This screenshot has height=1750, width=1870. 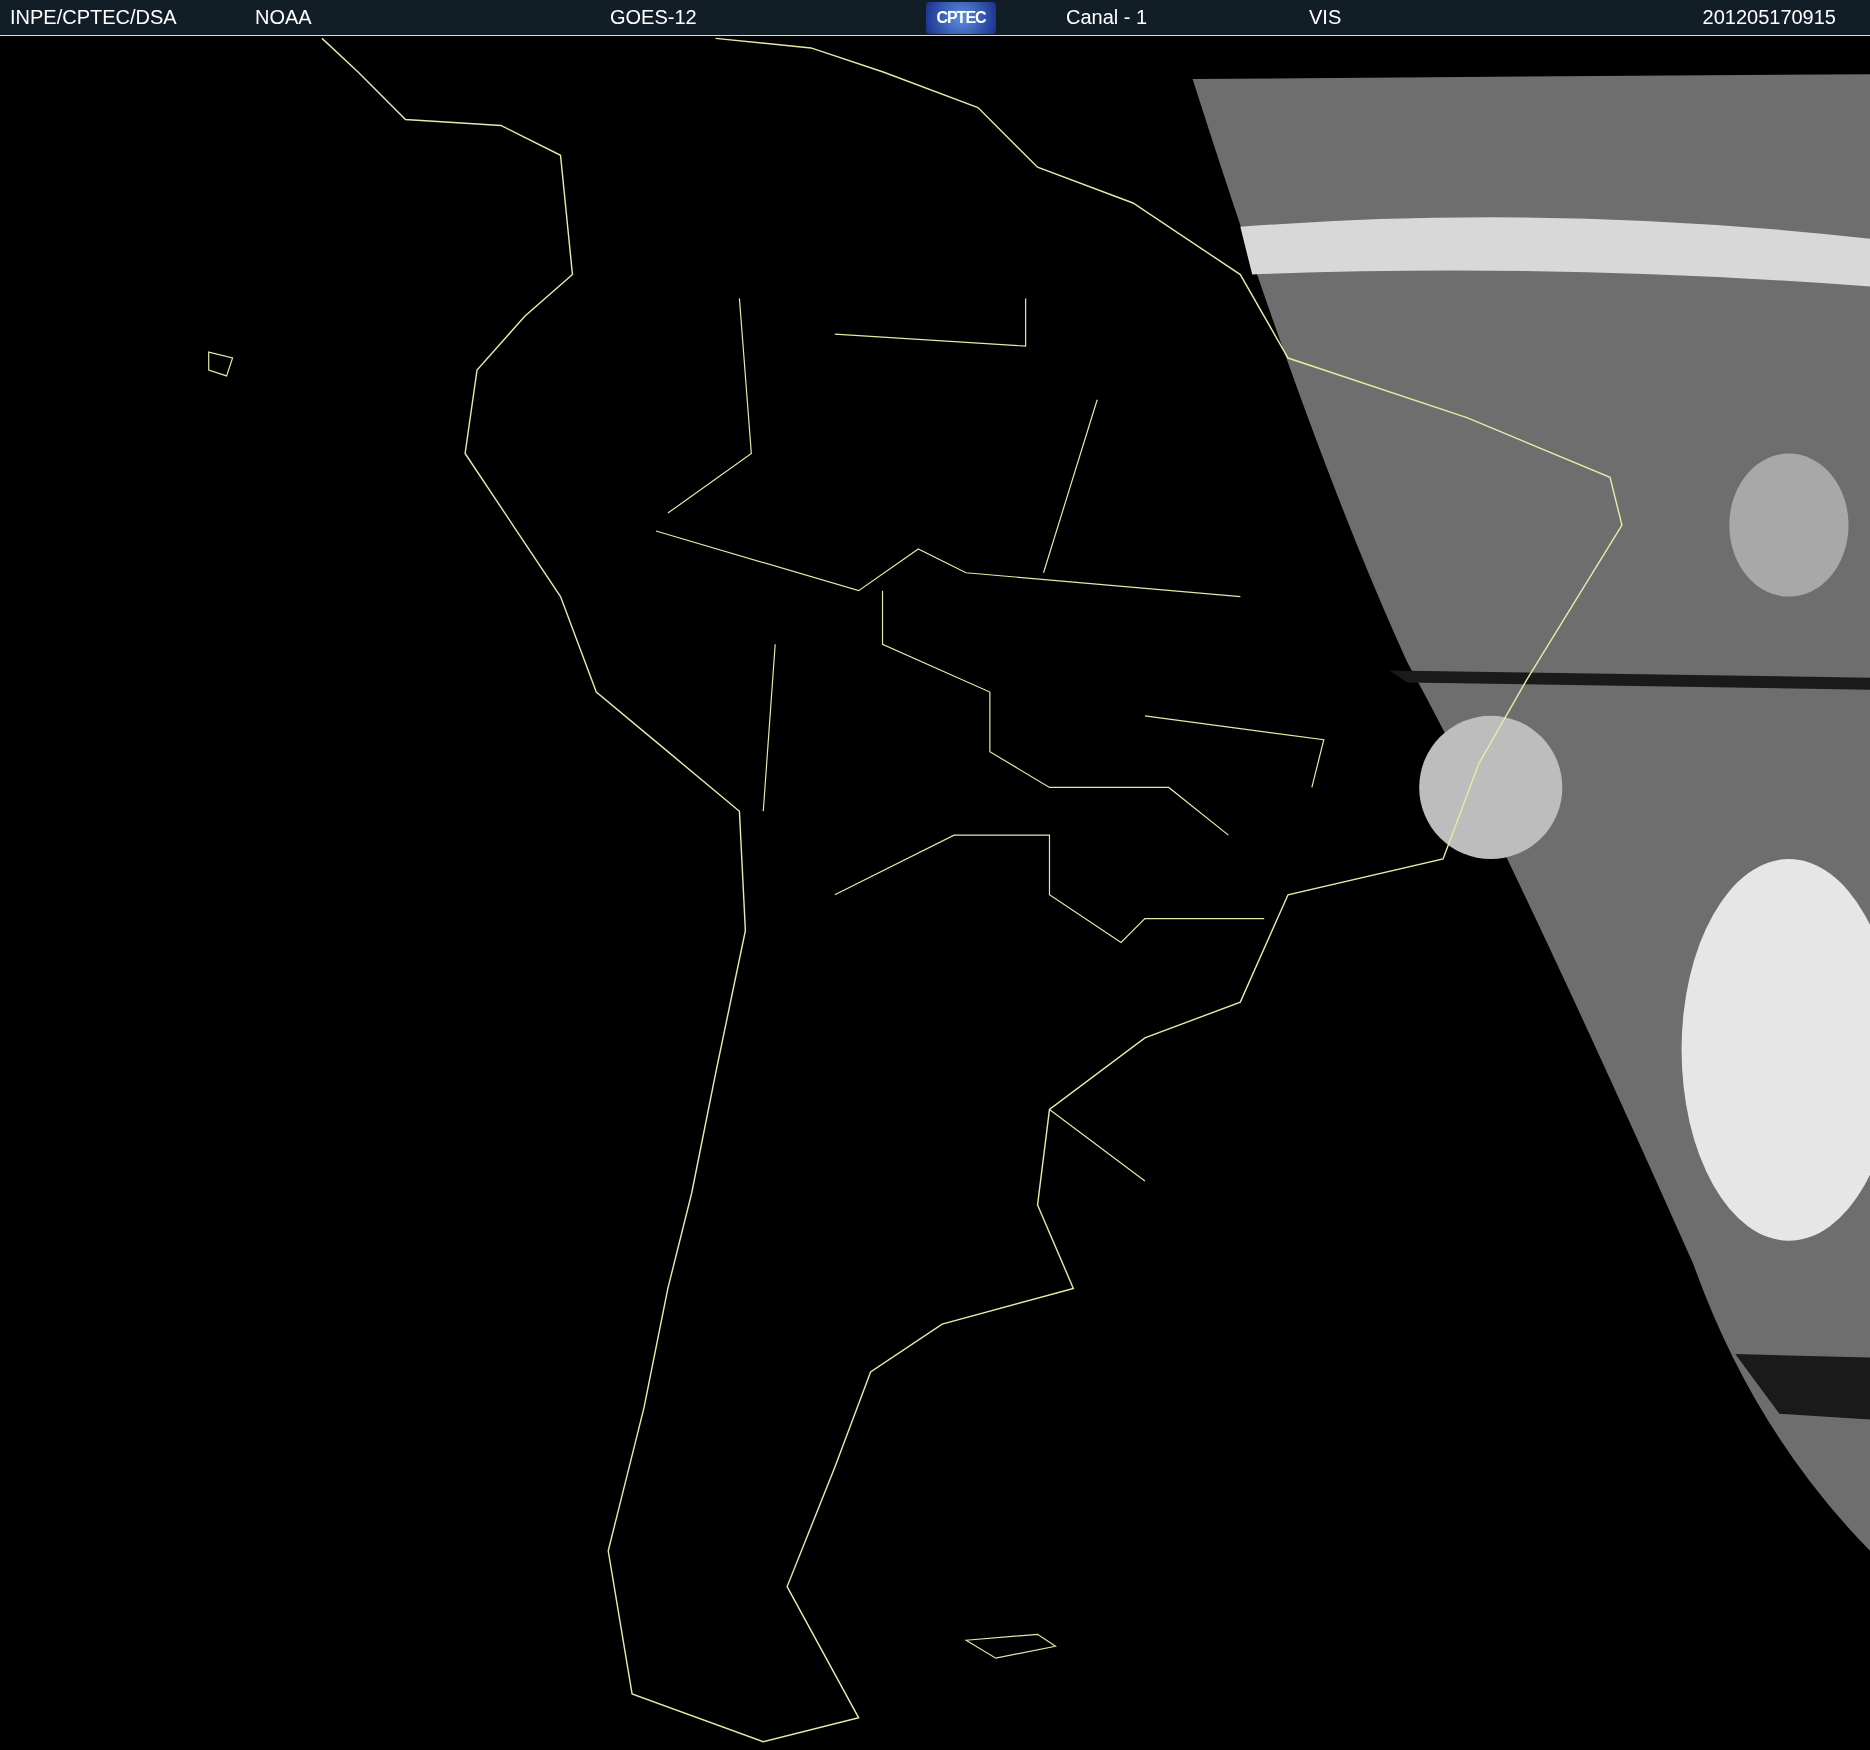 I want to click on satellite-label: GOES-12, so click(x=653, y=17).